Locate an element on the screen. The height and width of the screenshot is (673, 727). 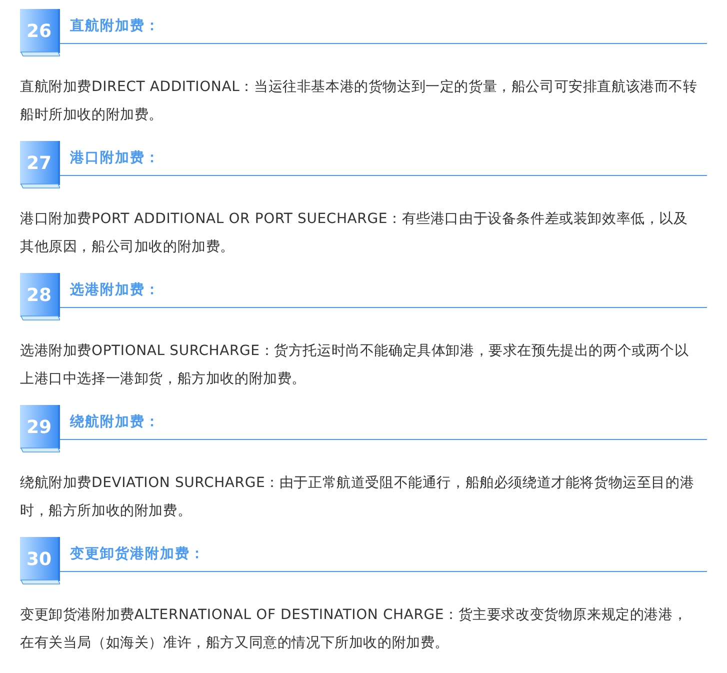
section-title: 绕航附加费： is located at coordinates (115, 422).